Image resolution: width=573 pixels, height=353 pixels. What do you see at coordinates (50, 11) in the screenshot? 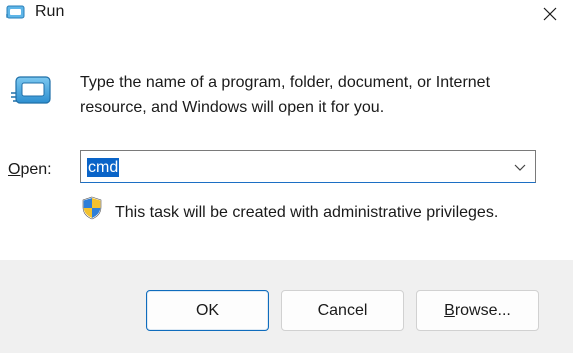
I see `window-title: Run` at bounding box center [50, 11].